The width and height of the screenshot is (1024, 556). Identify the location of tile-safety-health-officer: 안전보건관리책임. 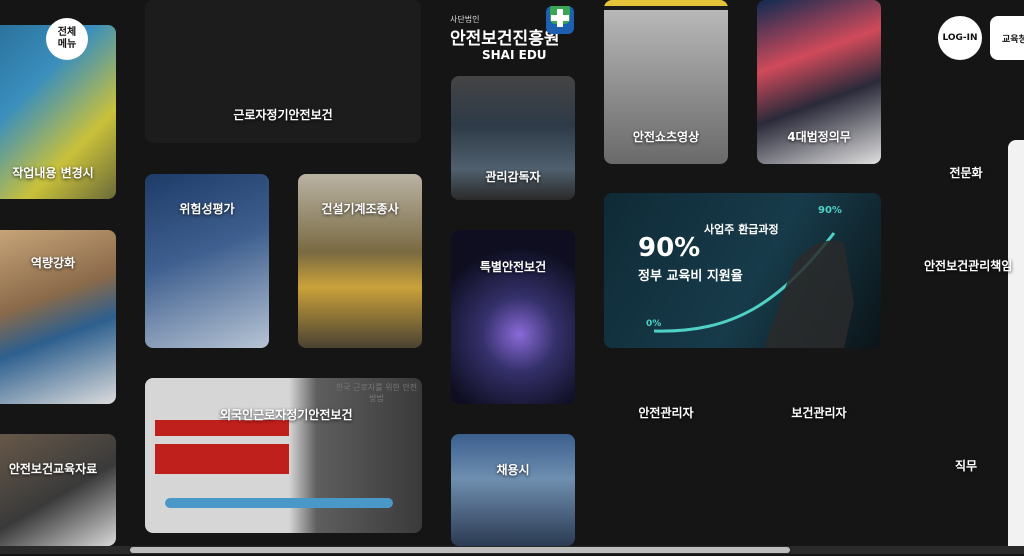
(967, 265).